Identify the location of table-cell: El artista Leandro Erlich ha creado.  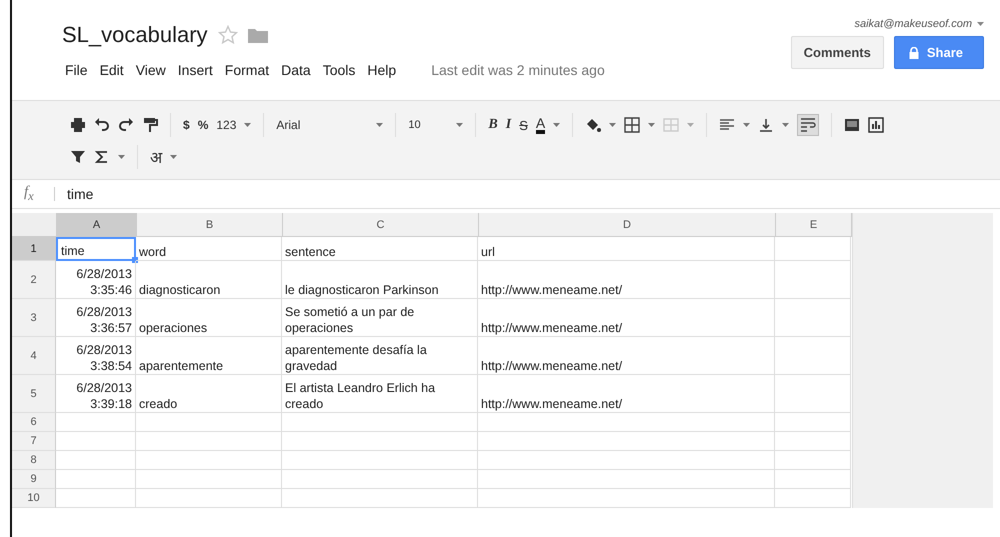
(380, 394).